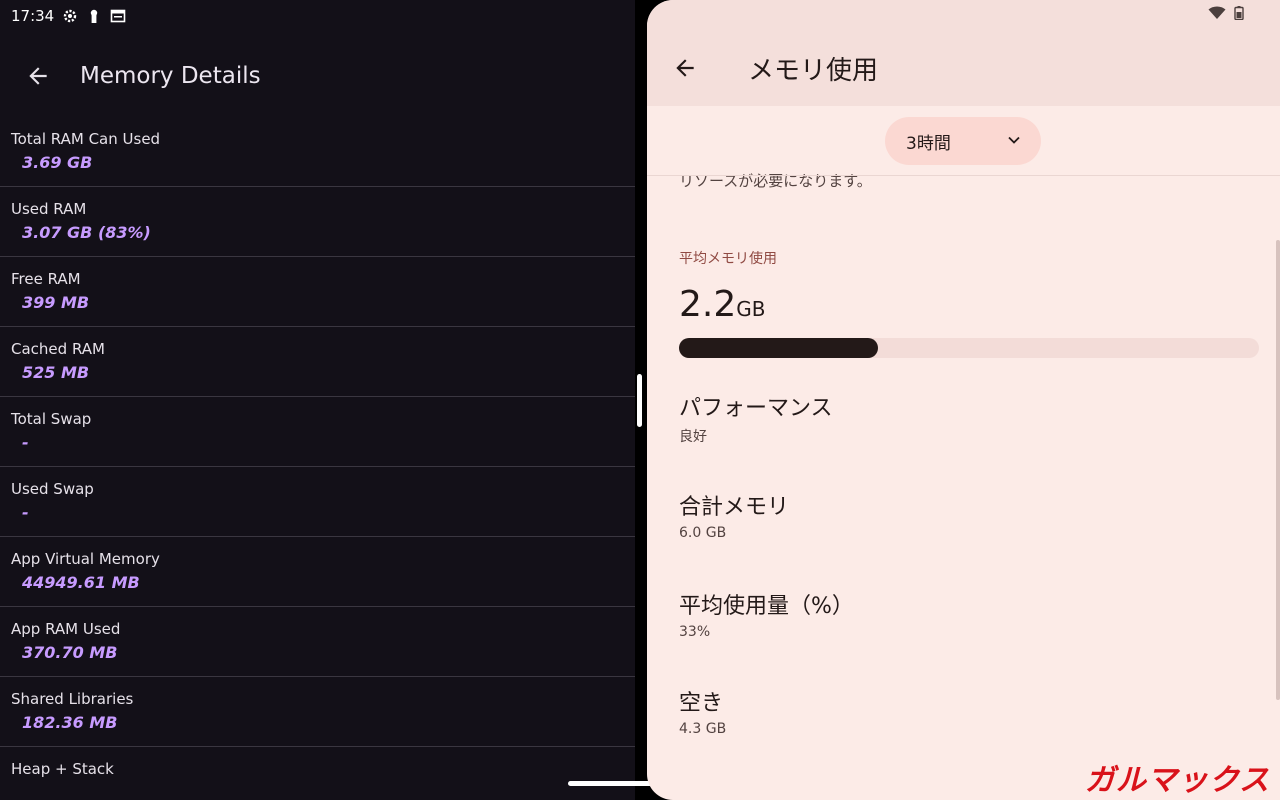  I want to click on app-bar: Memory Details, so click(317, 76).